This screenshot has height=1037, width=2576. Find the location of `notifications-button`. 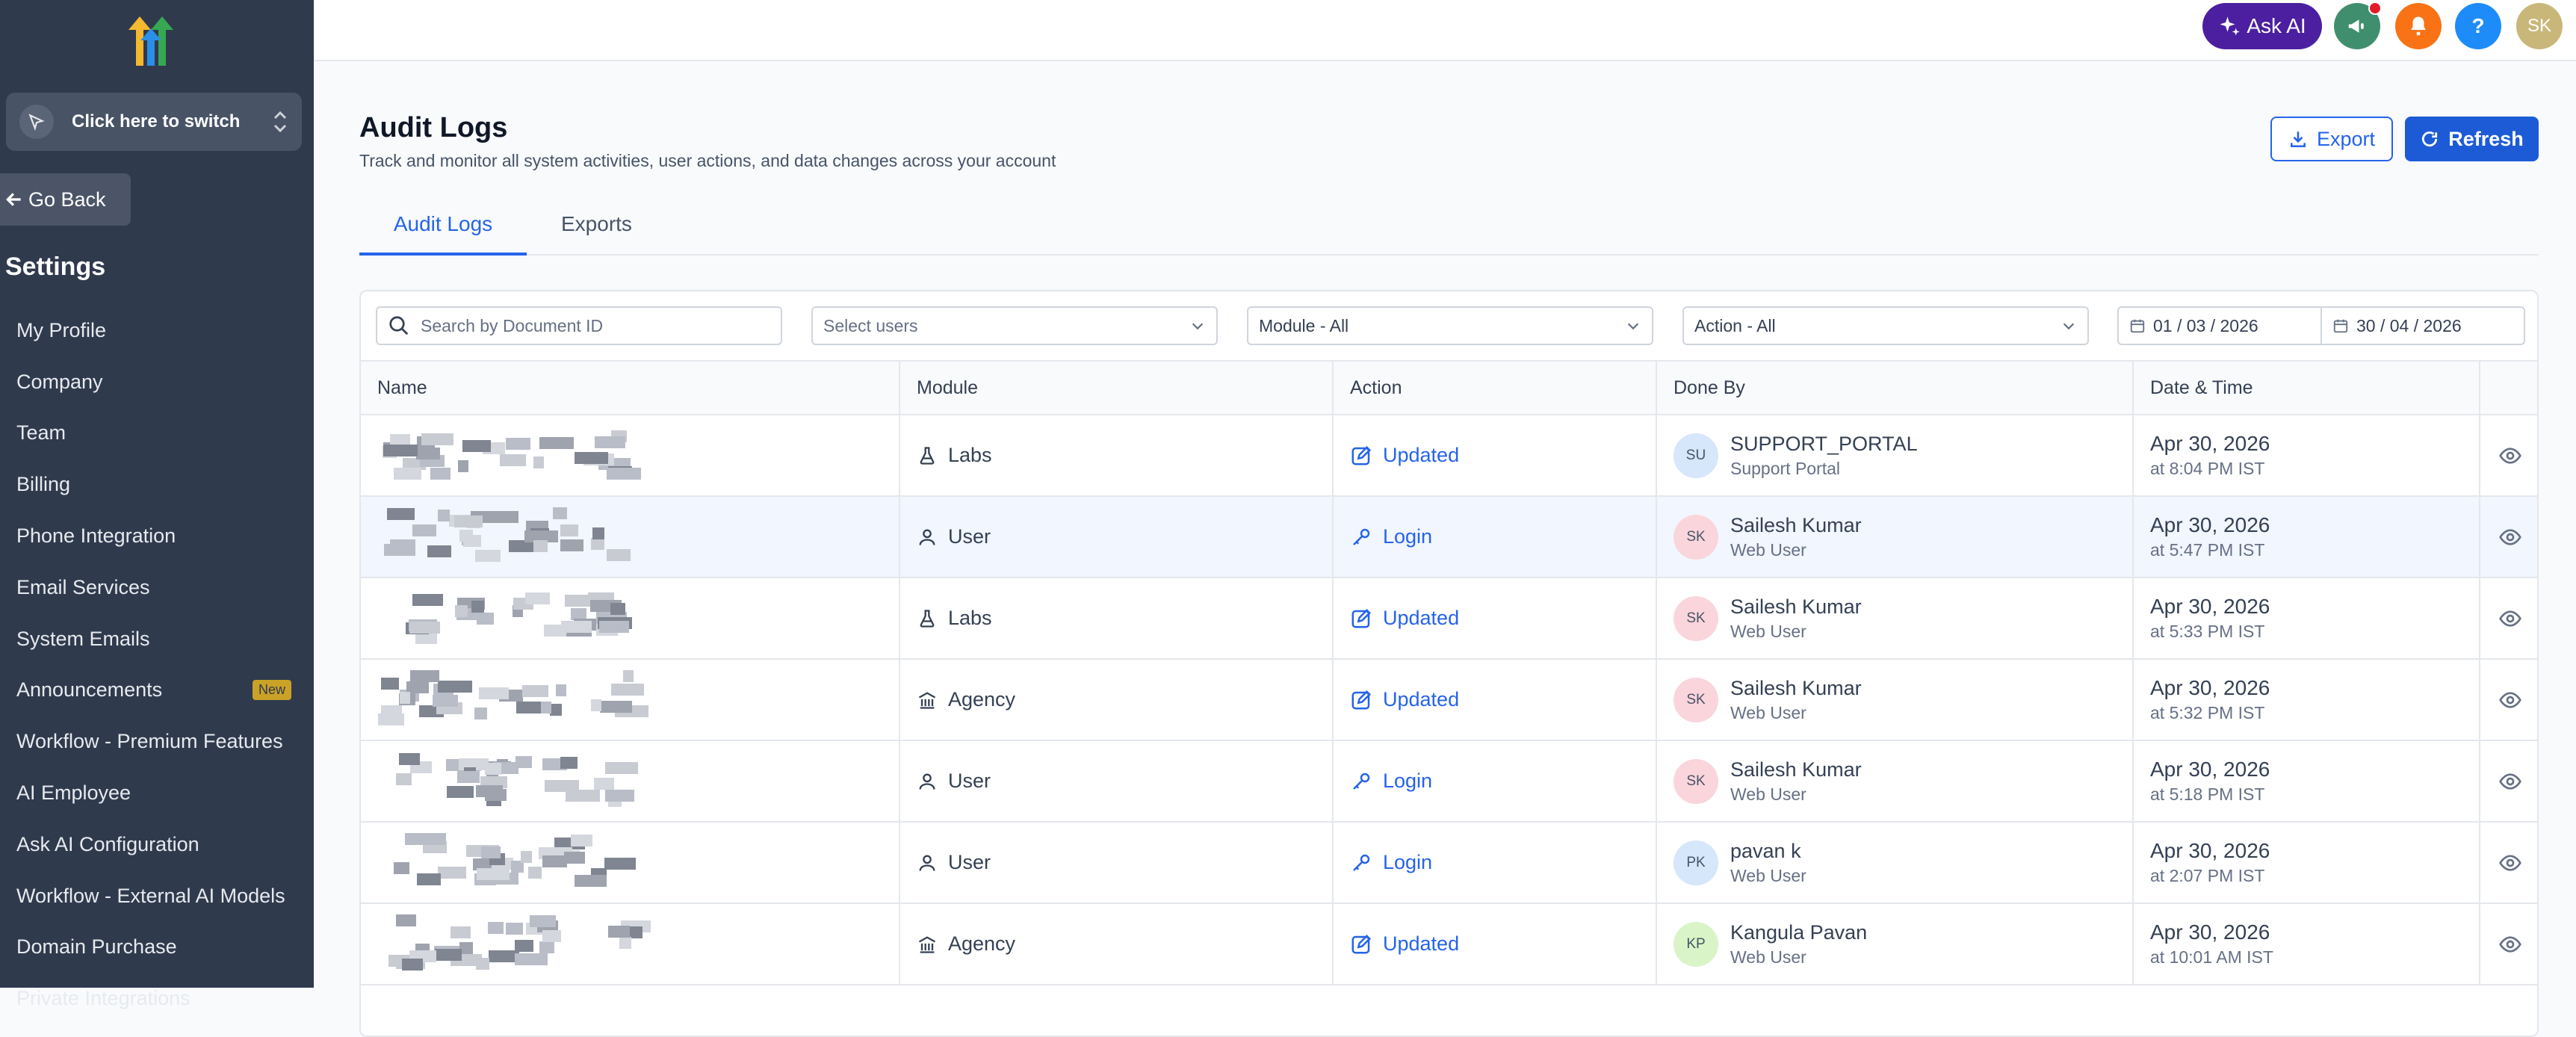

notifications-button is located at coordinates (2418, 26).